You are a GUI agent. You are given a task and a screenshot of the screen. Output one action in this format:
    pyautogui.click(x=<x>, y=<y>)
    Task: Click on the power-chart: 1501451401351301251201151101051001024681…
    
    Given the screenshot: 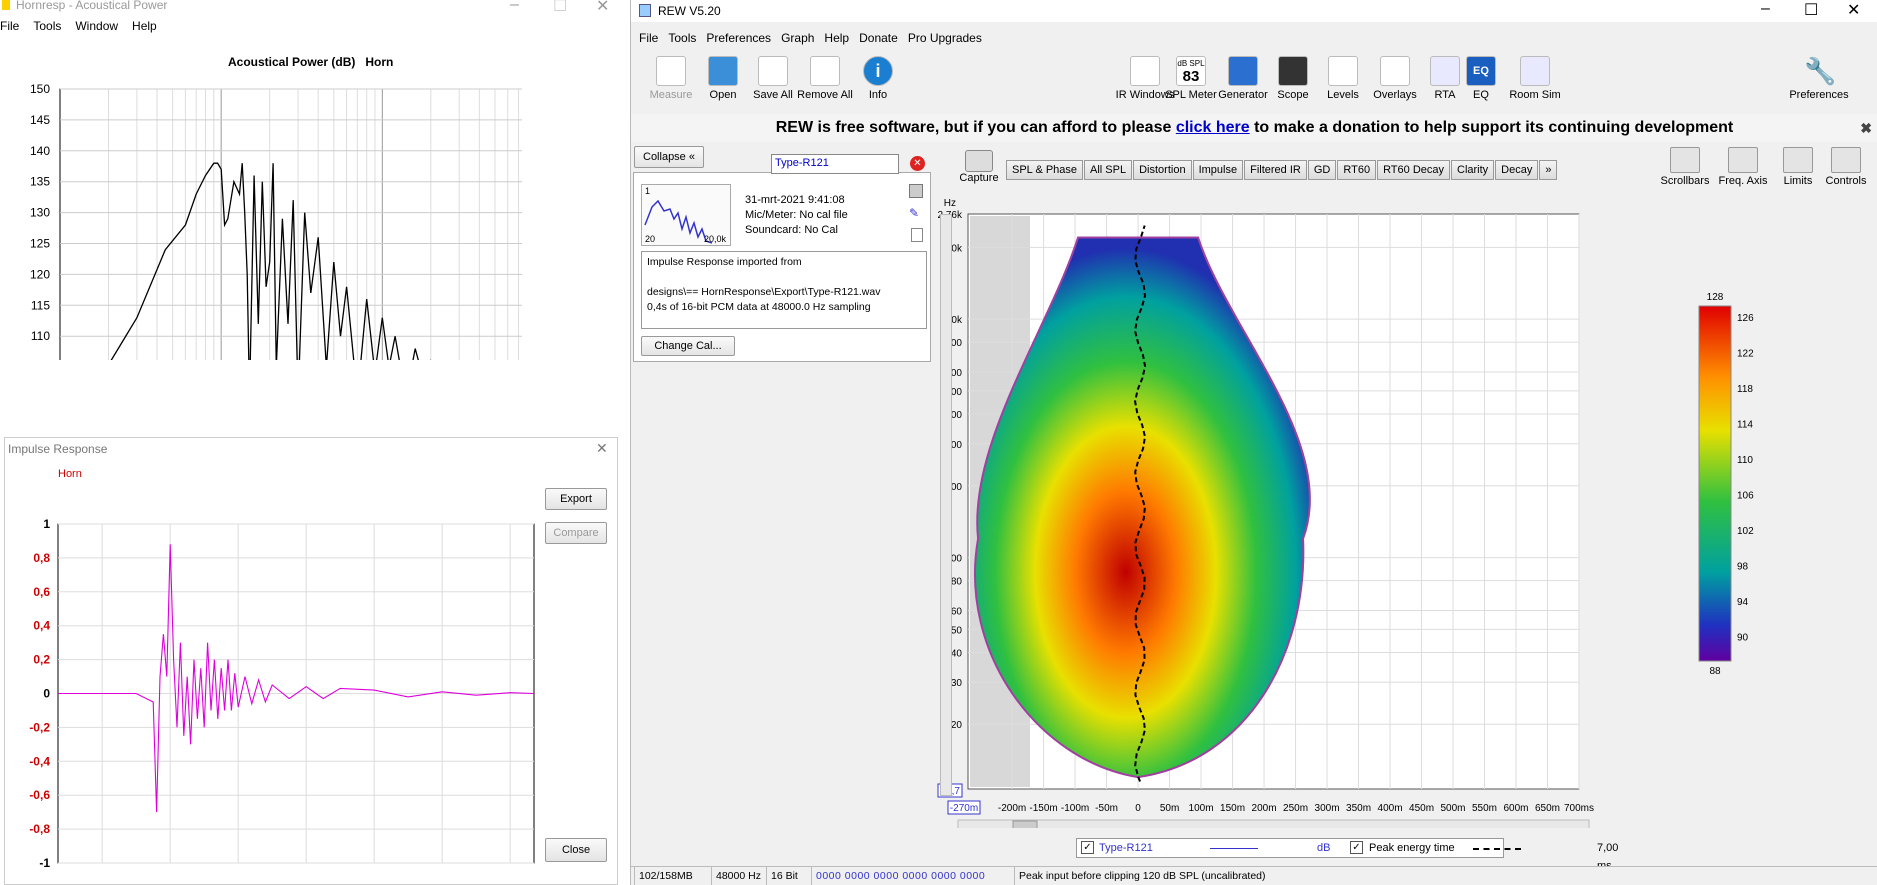 What is the action you would take?
    pyautogui.click(x=276, y=221)
    